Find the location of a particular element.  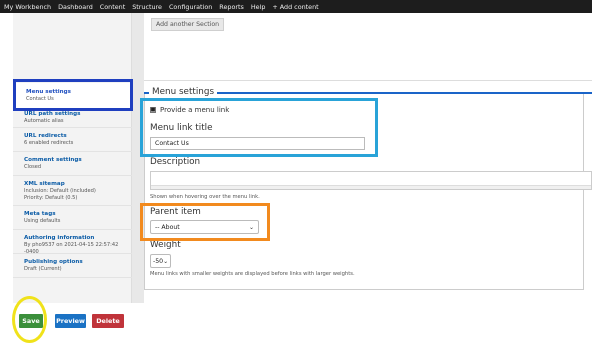

sidebar-item-summary: Using defaults is located at coordinates (42, 221).